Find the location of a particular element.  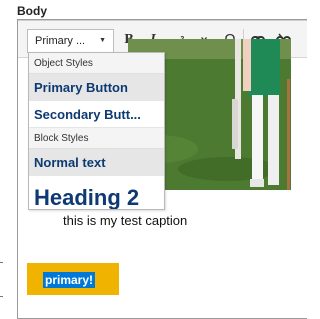

styles-dropdown: Primary ... ▼ is located at coordinates (70, 41).